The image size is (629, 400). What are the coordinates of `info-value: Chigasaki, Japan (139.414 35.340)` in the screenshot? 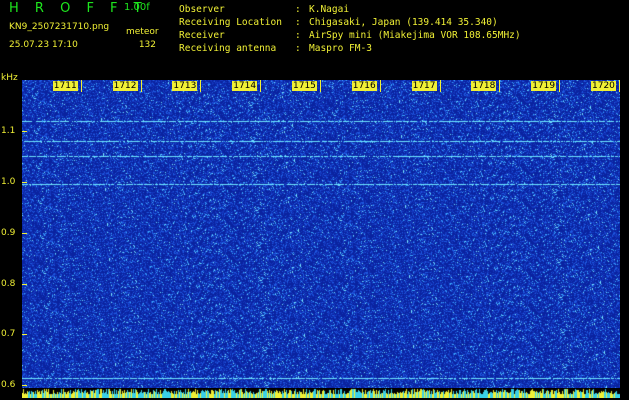 It's located at (403, 22).